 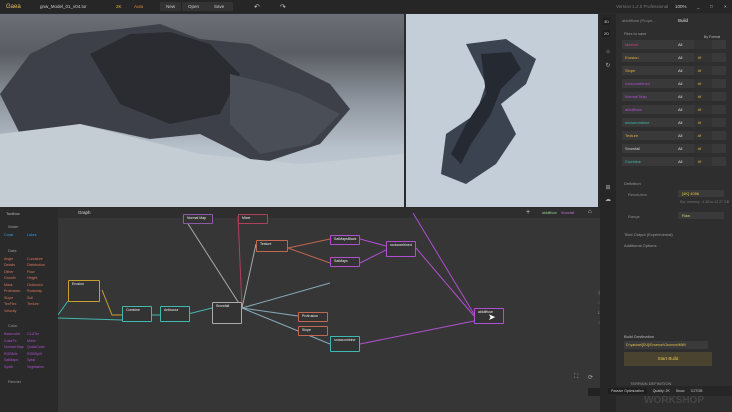 What do you see at coordinates (627, 391) in the screenshot?
I see `optimization-status: Passive Optimization` at bounding box center [627, 391].